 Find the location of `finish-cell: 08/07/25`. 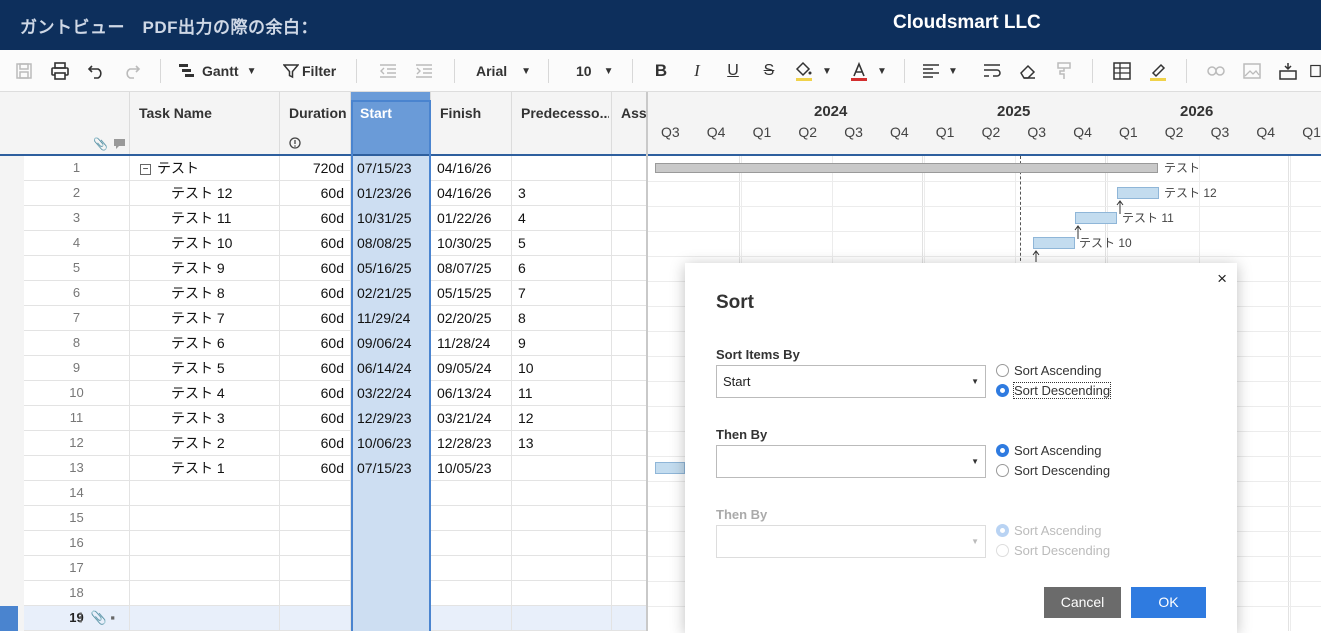

finish-cell: 08/07/25 is located at coordinates (471, 268).